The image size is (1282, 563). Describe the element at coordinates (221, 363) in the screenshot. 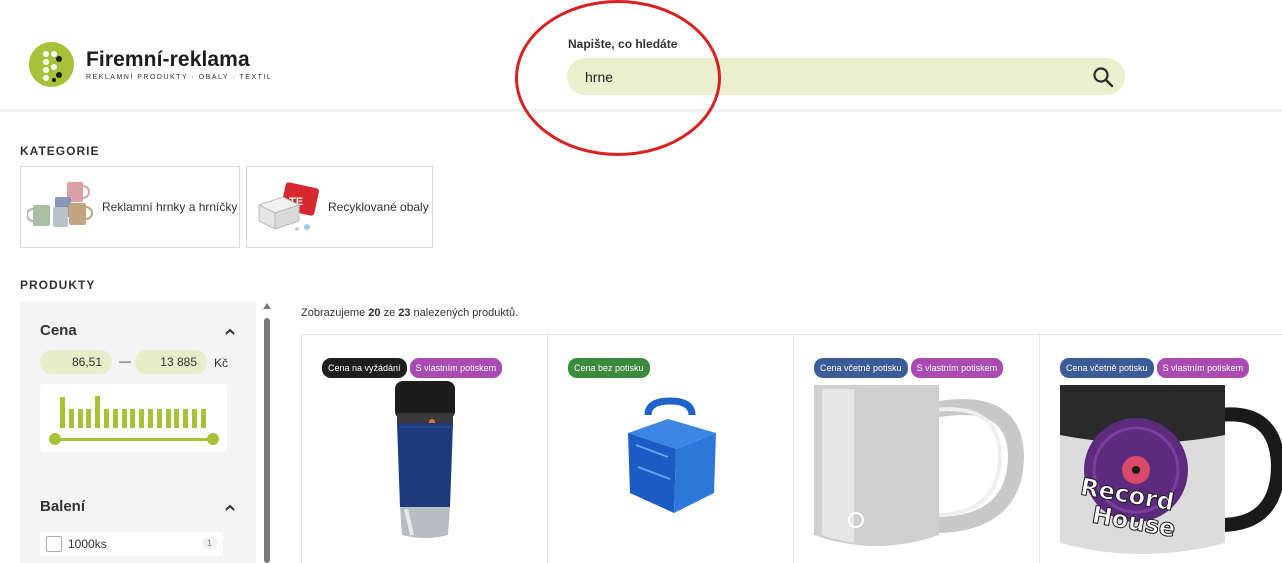

I see `price-unit: Kč` at that location.